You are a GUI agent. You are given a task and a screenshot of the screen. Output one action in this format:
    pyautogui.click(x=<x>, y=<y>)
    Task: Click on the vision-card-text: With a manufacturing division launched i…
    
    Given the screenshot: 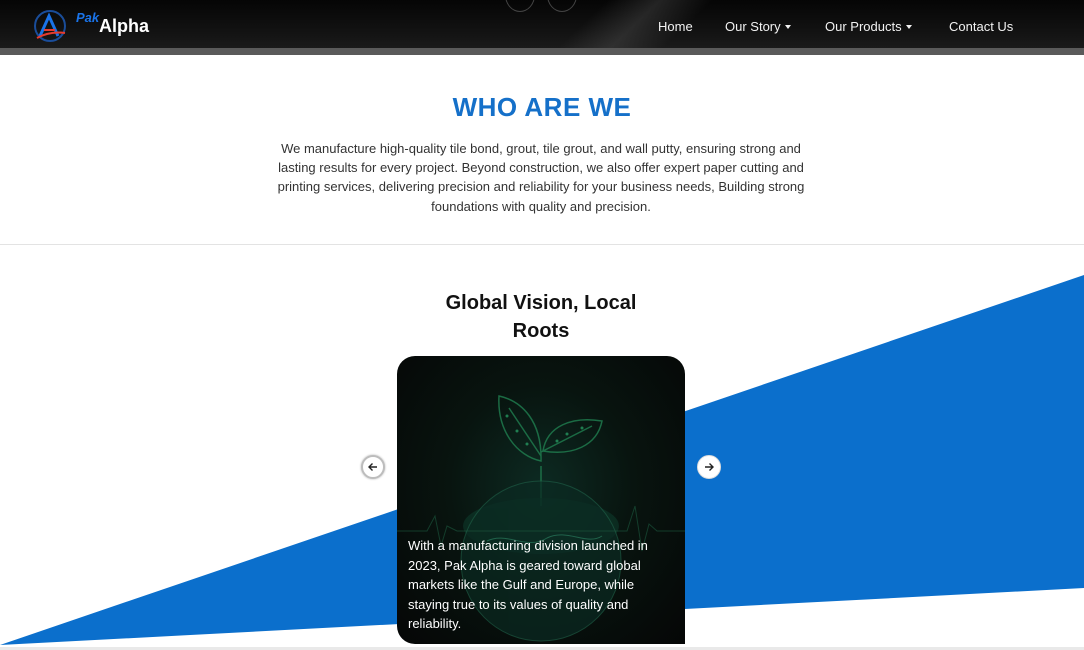 What is the action you would take?
    pyautogui.click(x=528, y=585)
    